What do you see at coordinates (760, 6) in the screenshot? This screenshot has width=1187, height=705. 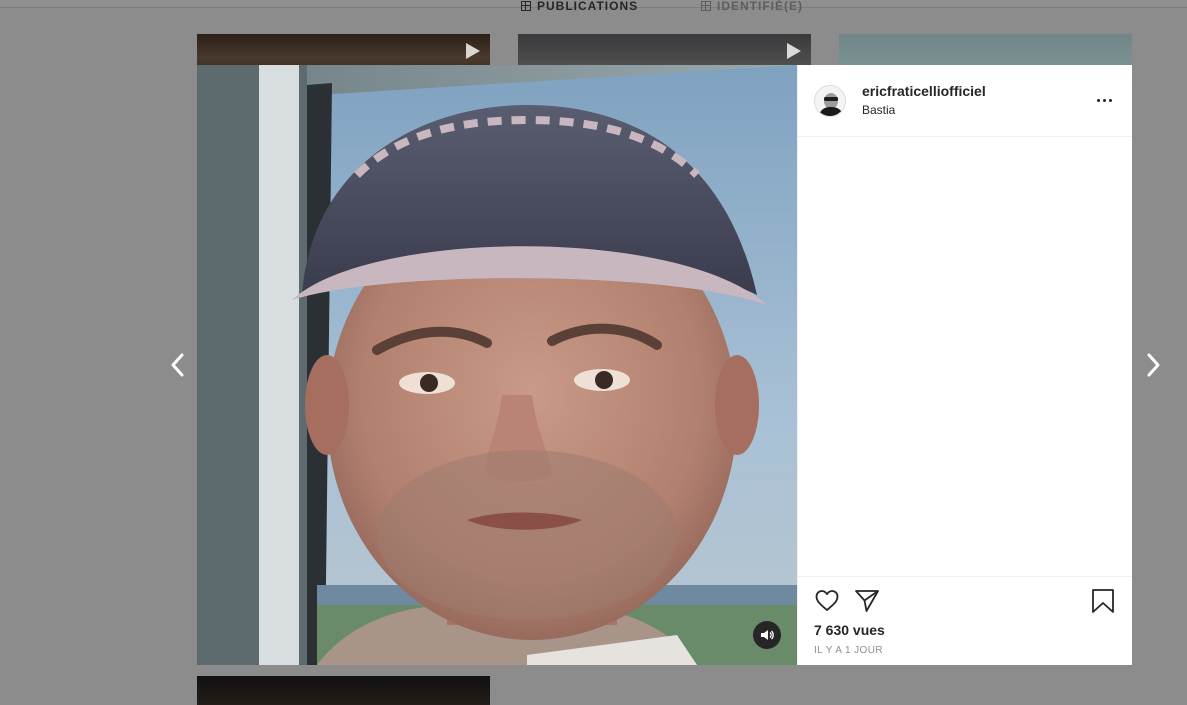 I see `tab-tagged-label: IDENTIFIÉ(E)` at bounding box center [760, 6].